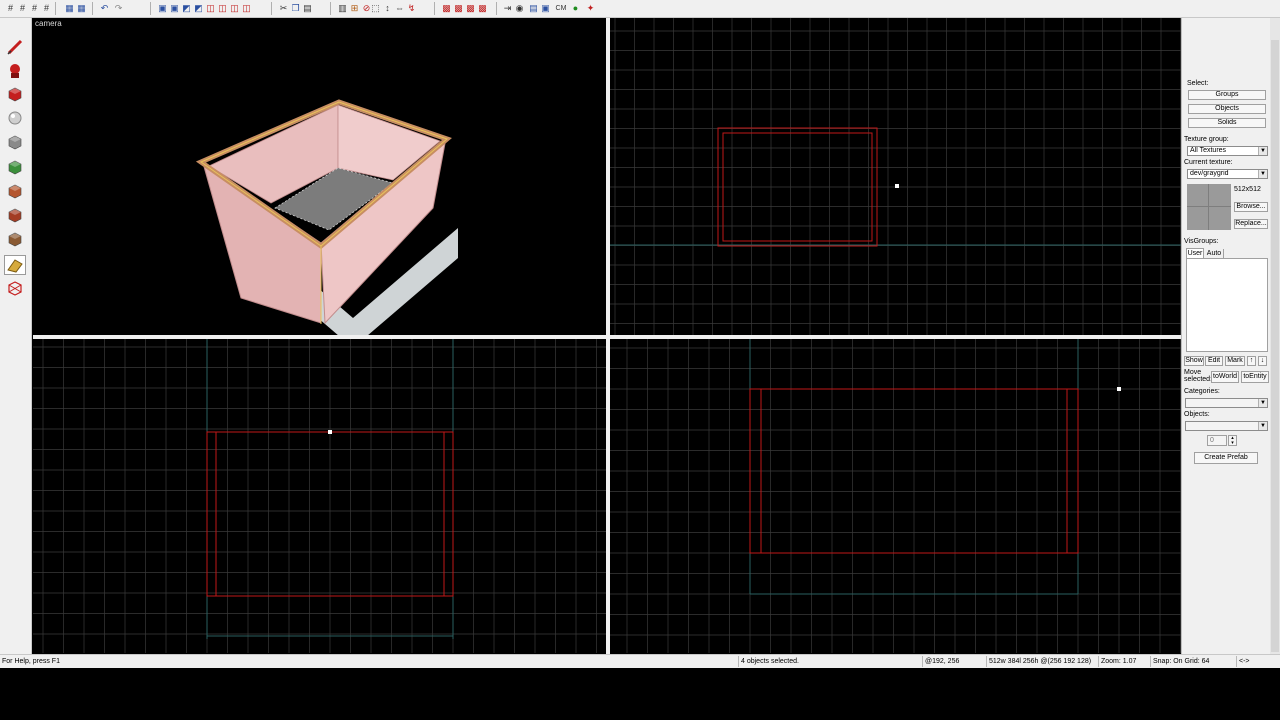 The height and width of the screenshot is (720, 1280). Describe the element at coordinates (15, 167) in the screenshot. I see `texture-tool-icon` at that location.